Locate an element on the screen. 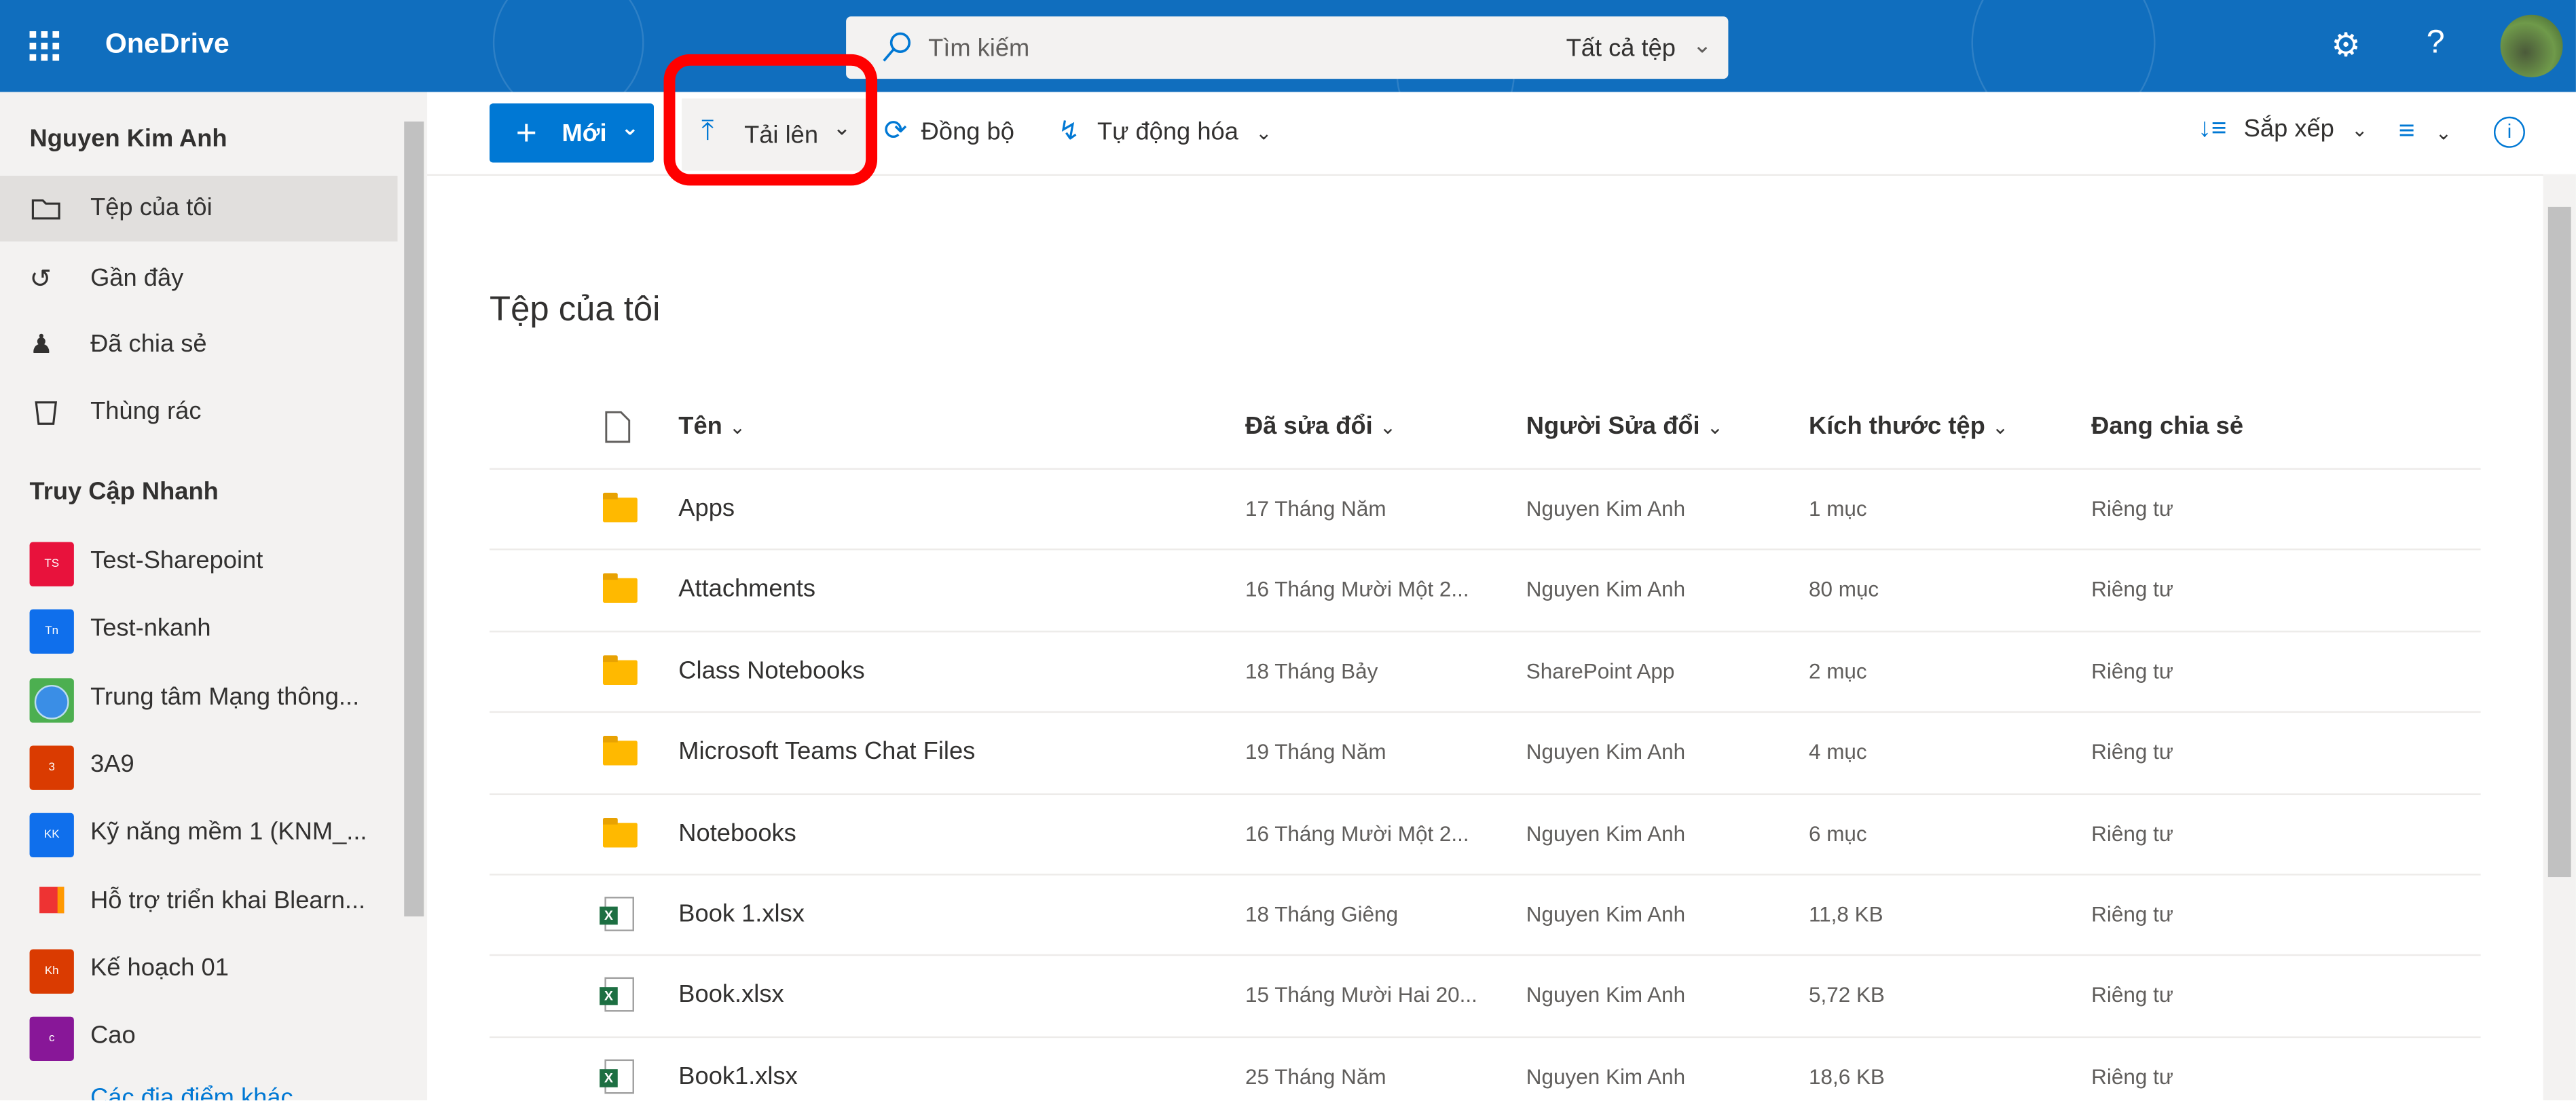 This screenshot has height=1101, width=2576. modified-date: 18 Tháng Bảy is located at coordinates (1311, 671).